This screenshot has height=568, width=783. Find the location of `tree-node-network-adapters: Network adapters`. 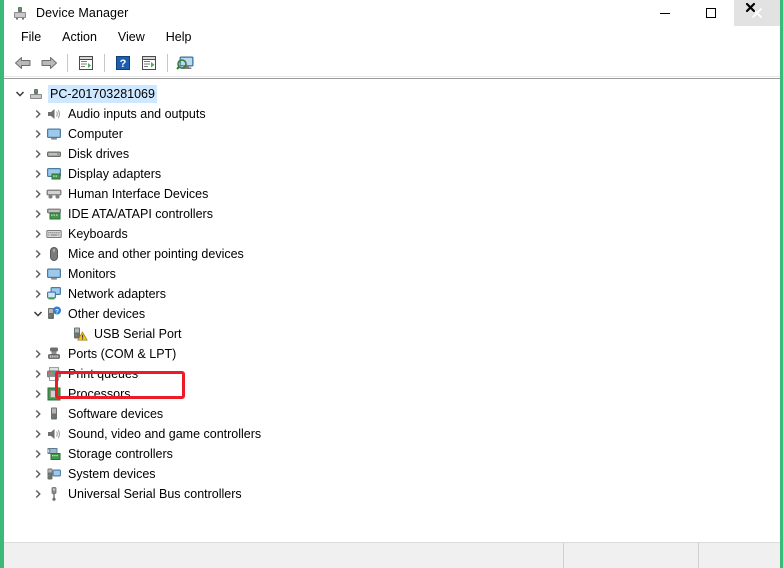

tree-node-network-adapters: Network adapters is located at coordinates (392, 294).